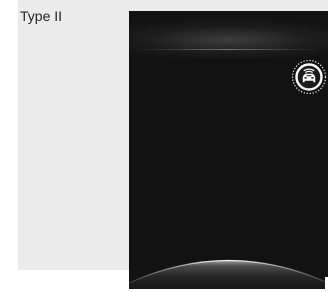  What do you see at coordinates (41, 16) in the screenshot?
I see `figure-label: Type II` at bounding box center [41, 16].